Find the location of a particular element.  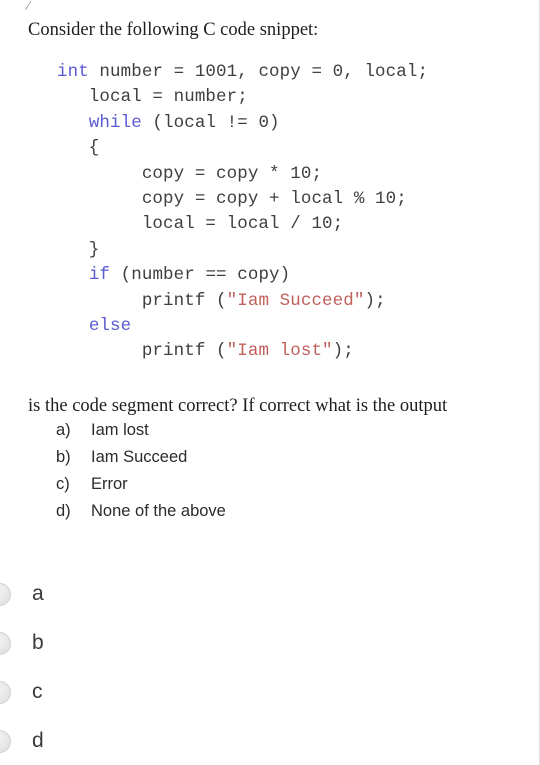

code-line: } is located at coordinates (298, 250).